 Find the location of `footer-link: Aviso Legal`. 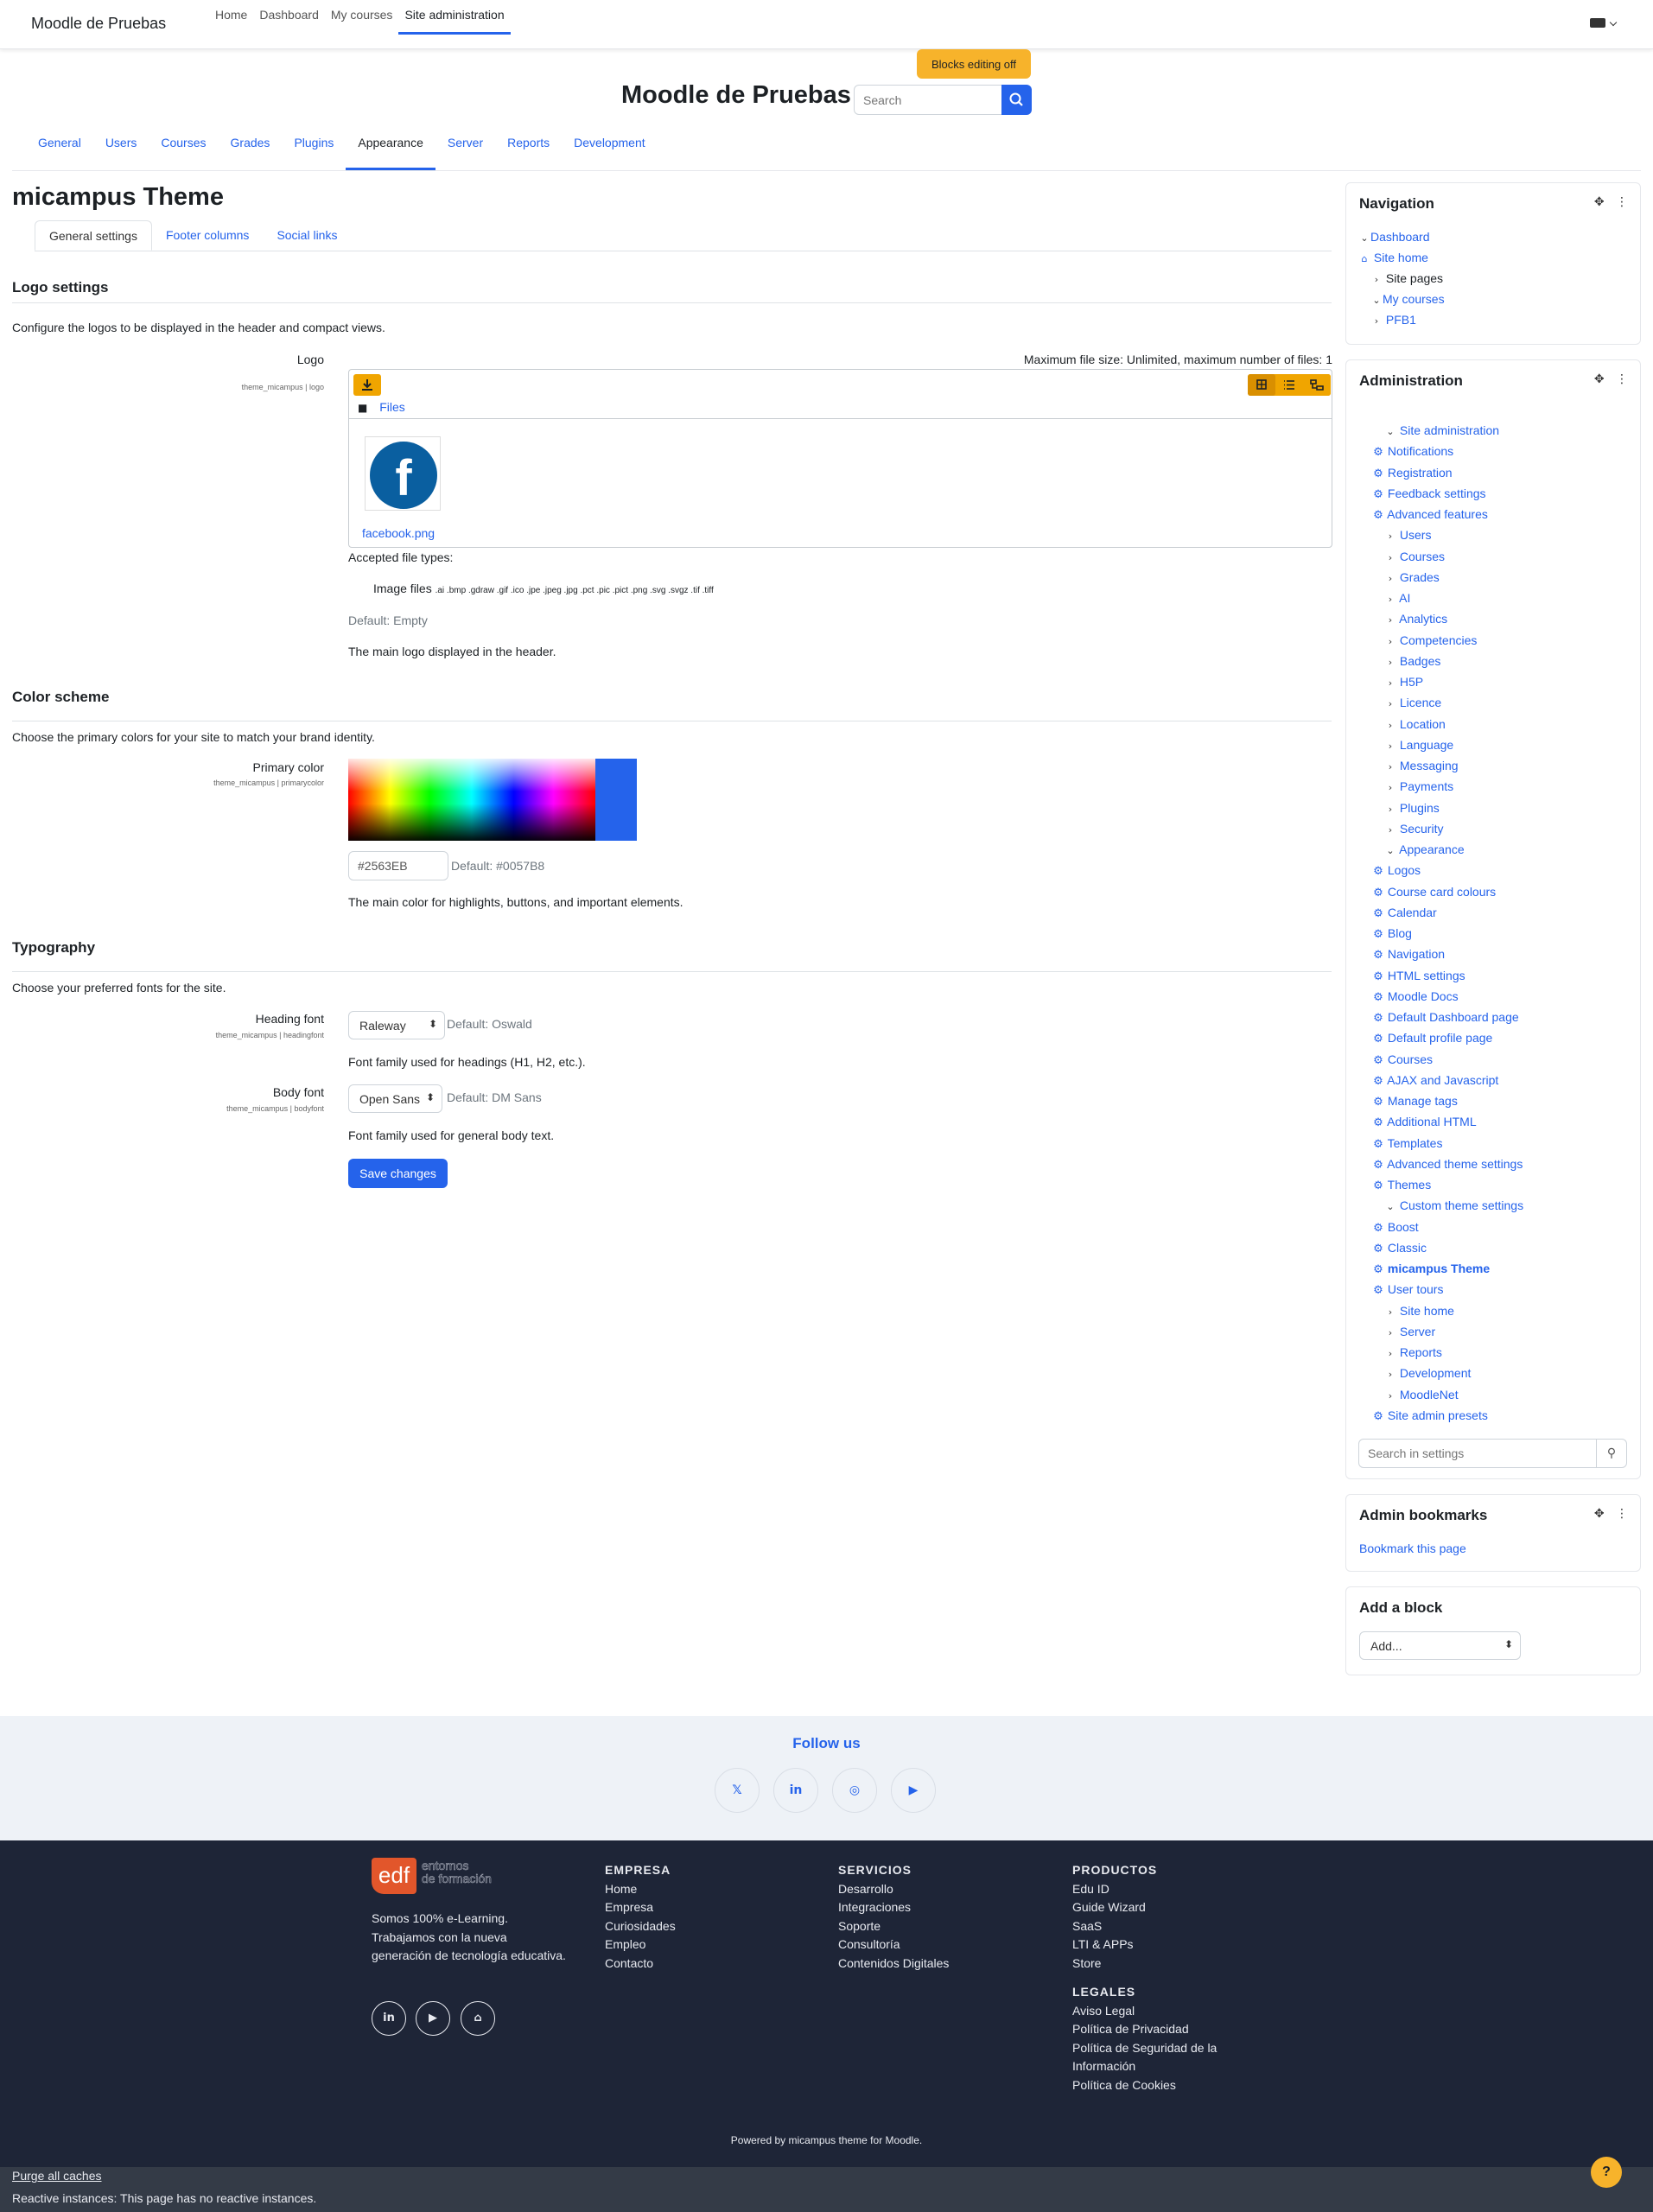

footer-link: Aviso Legal is located at coordinates (1158, 2011).